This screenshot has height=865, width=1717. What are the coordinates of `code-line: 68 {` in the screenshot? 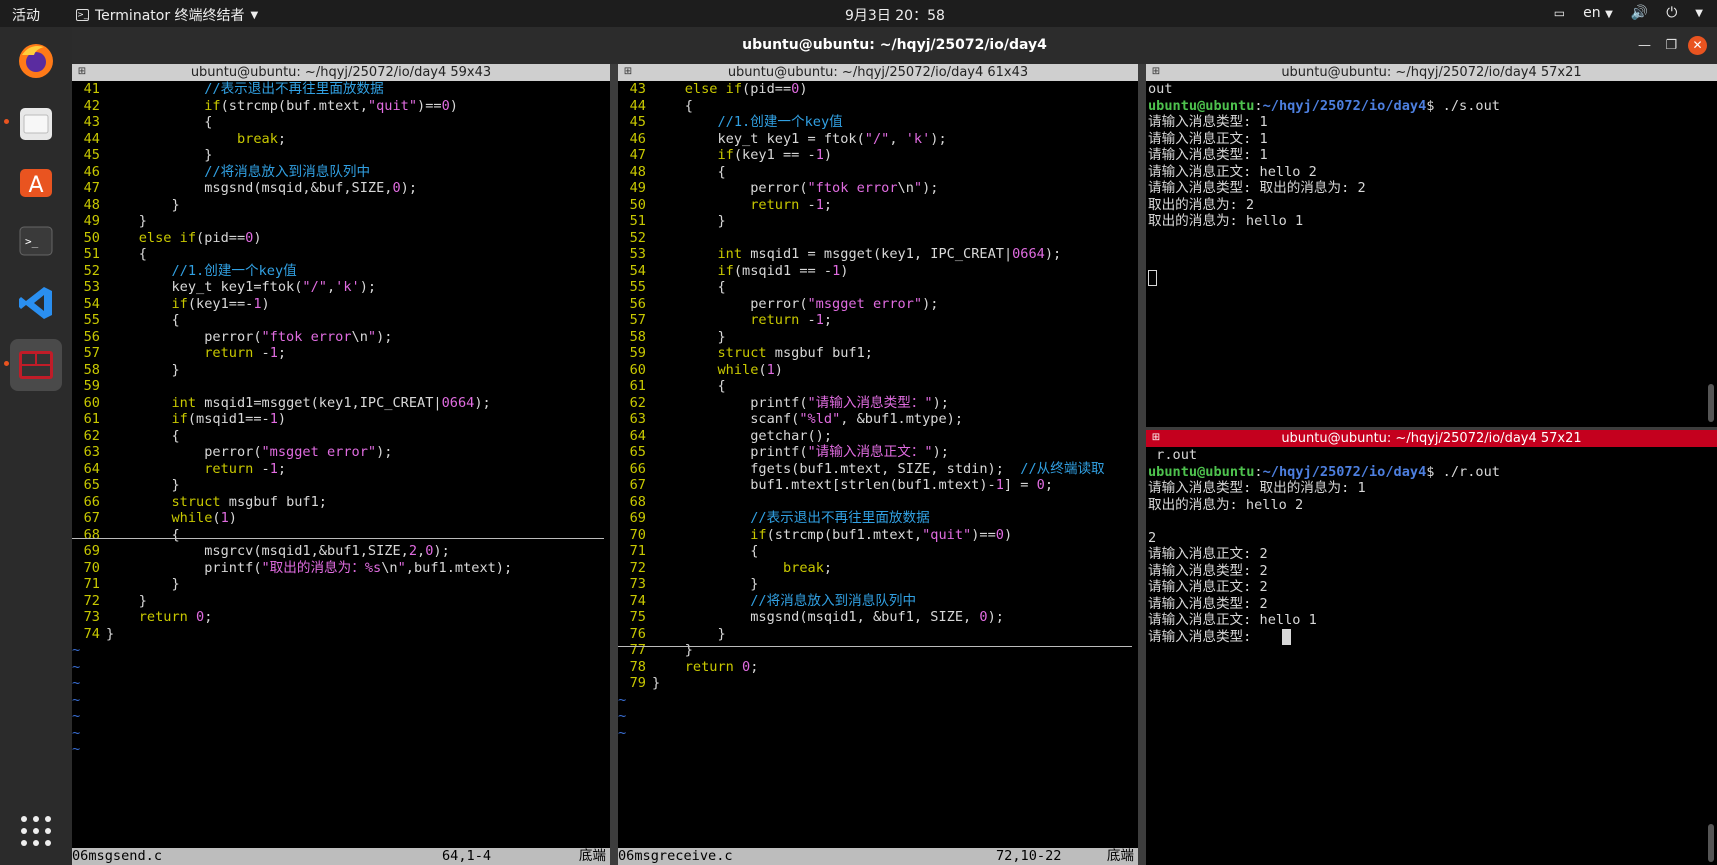 It's located at (292, 535).